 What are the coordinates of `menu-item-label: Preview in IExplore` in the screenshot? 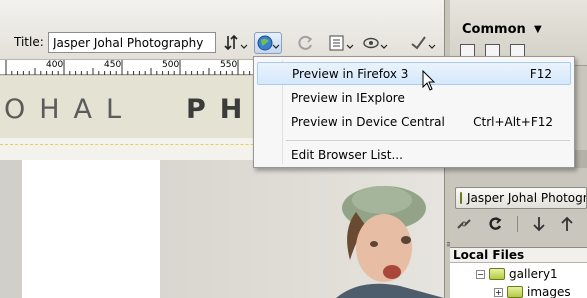 It's located at (348, 97).